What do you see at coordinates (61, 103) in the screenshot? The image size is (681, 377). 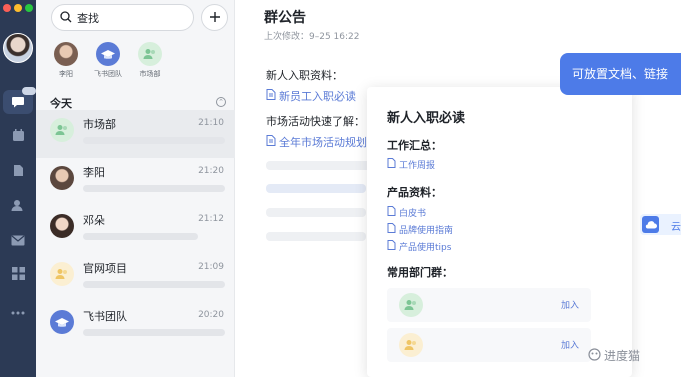 I see `section-today: 今天` at bounding box center [61, 103].